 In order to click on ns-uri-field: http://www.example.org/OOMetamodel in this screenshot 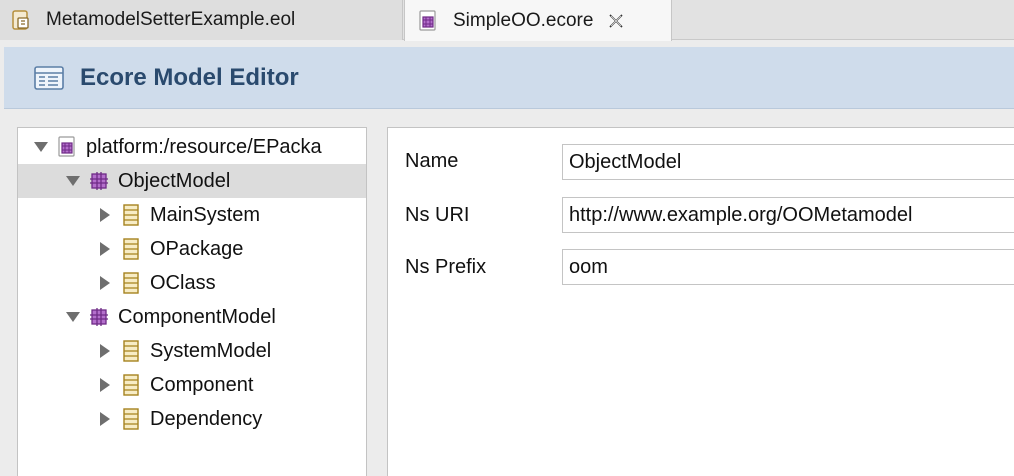, I will do `click(788, 215)`.